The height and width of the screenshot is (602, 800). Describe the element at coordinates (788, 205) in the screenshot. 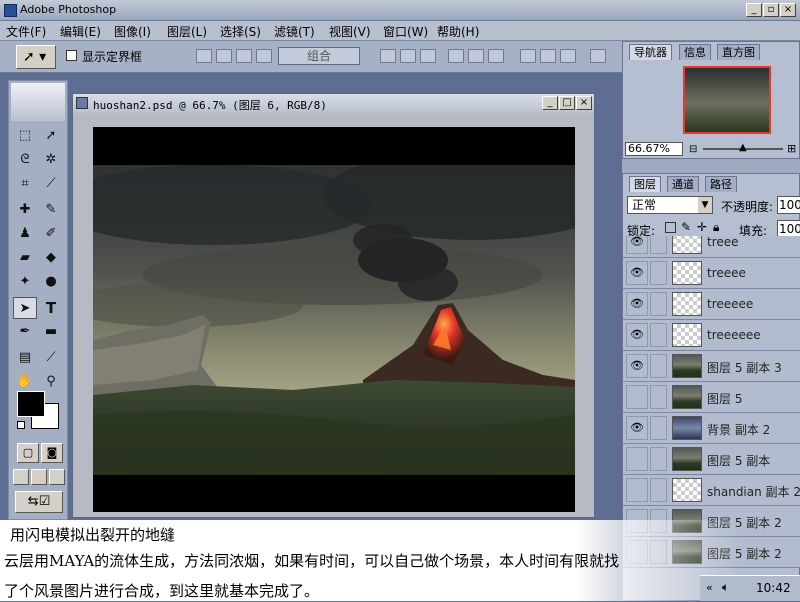

I see `opacity-field: 100` at that location.